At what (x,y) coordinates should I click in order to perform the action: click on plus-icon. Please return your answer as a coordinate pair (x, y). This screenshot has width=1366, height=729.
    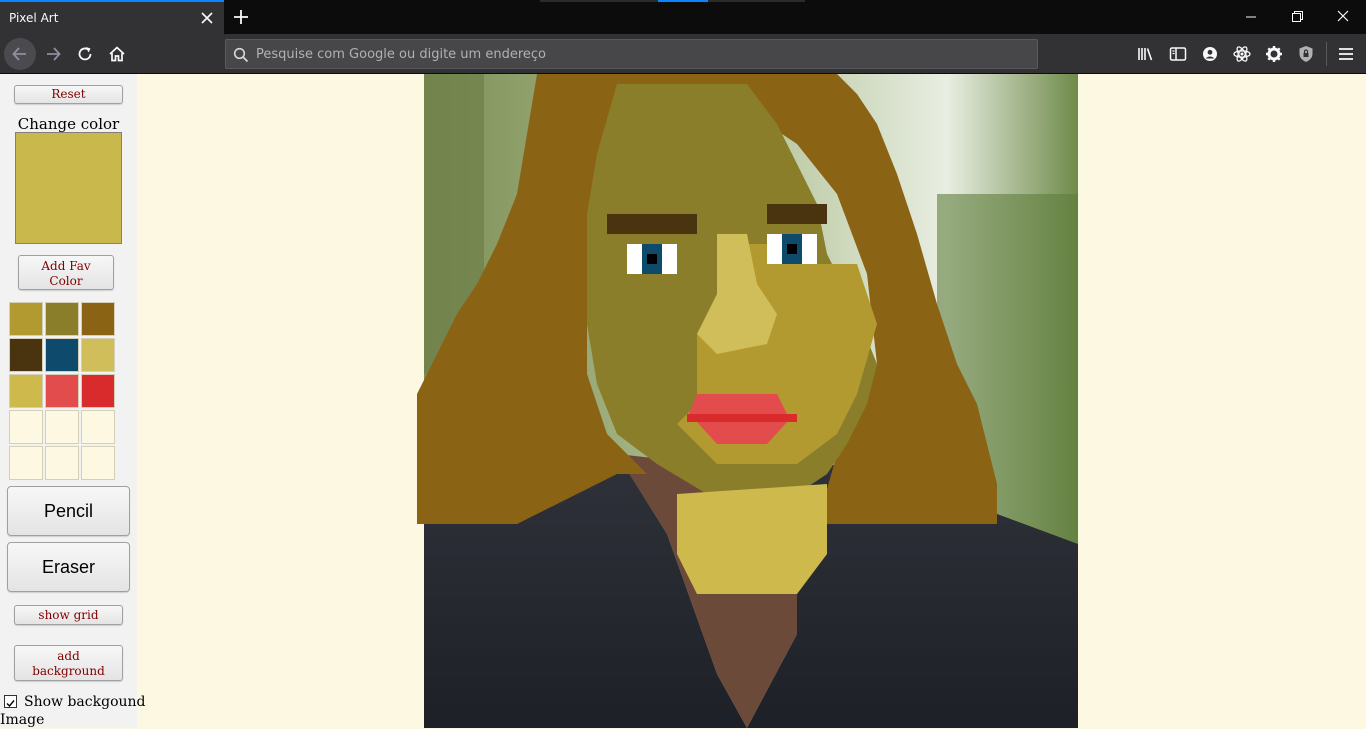
    Looking at the image, I should click on (241, 17).